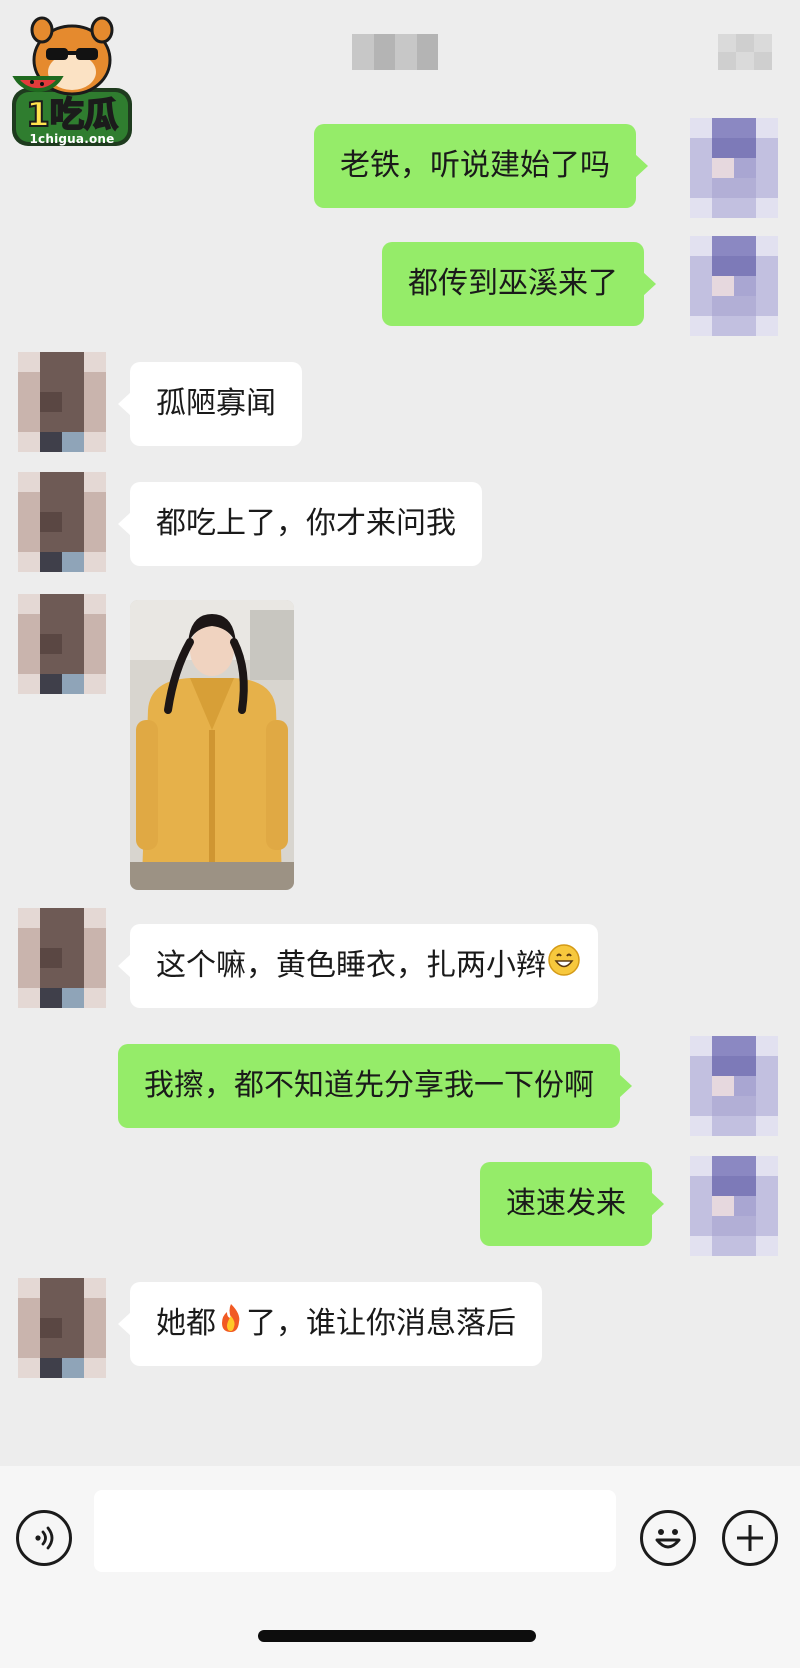 Image resolution: width=800 pixels, height=1668 pixels. Describe the element at coordinates (300, 524) in the screenshot. I see `message-bubble-other: 都吃上了，你才来问我` at that location.